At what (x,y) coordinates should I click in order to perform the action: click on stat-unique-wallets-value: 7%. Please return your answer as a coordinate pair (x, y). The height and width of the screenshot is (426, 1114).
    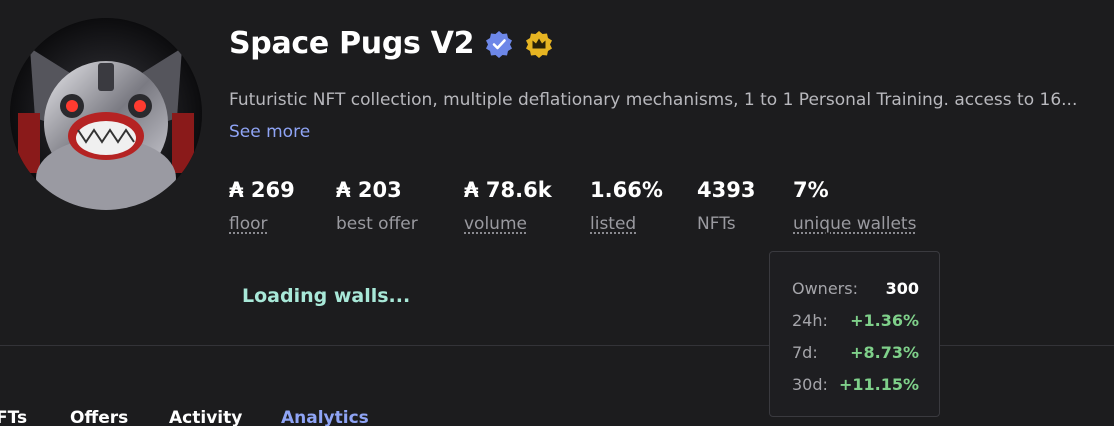
    Looking at the image, I should click on (811, 190).